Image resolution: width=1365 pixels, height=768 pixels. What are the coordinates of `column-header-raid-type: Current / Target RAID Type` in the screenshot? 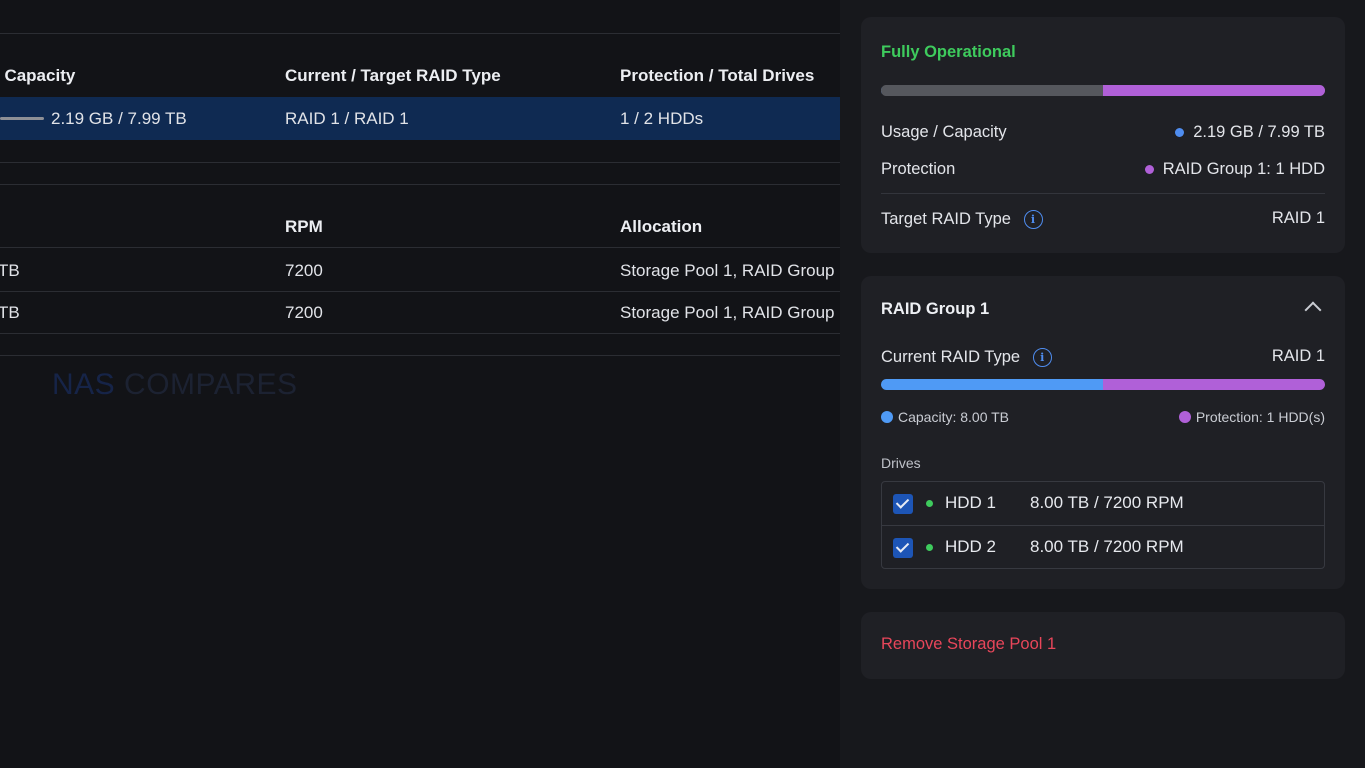 It's located at (393, 76).